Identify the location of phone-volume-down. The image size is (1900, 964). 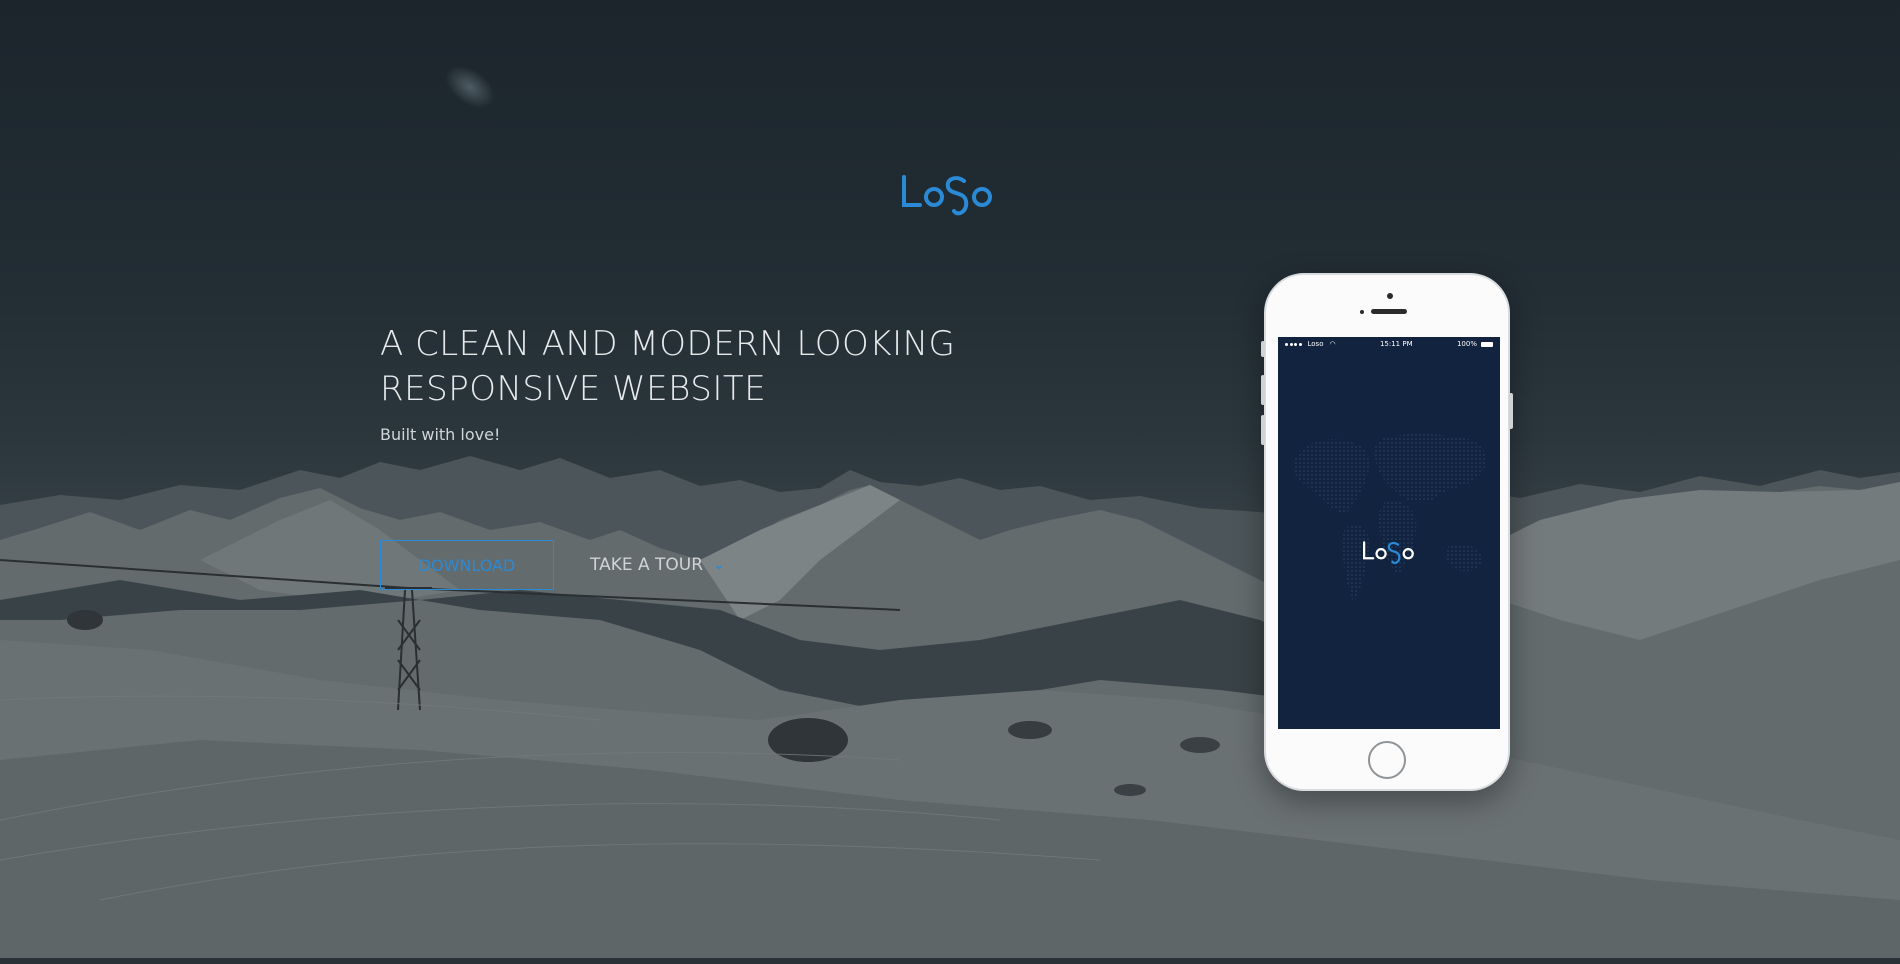
(1263, 430).